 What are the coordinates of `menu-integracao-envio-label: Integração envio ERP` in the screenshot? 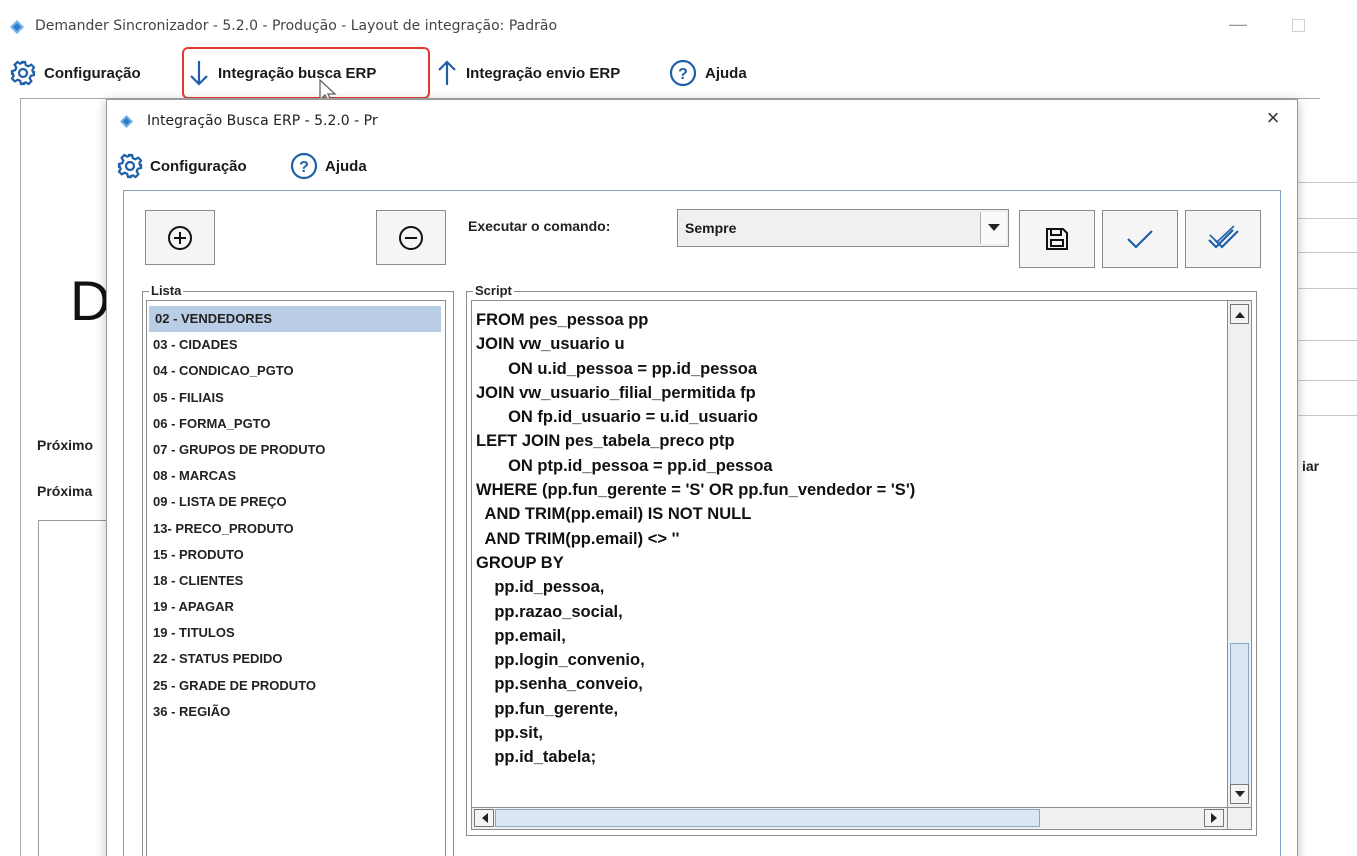 It's located at (543, 73).